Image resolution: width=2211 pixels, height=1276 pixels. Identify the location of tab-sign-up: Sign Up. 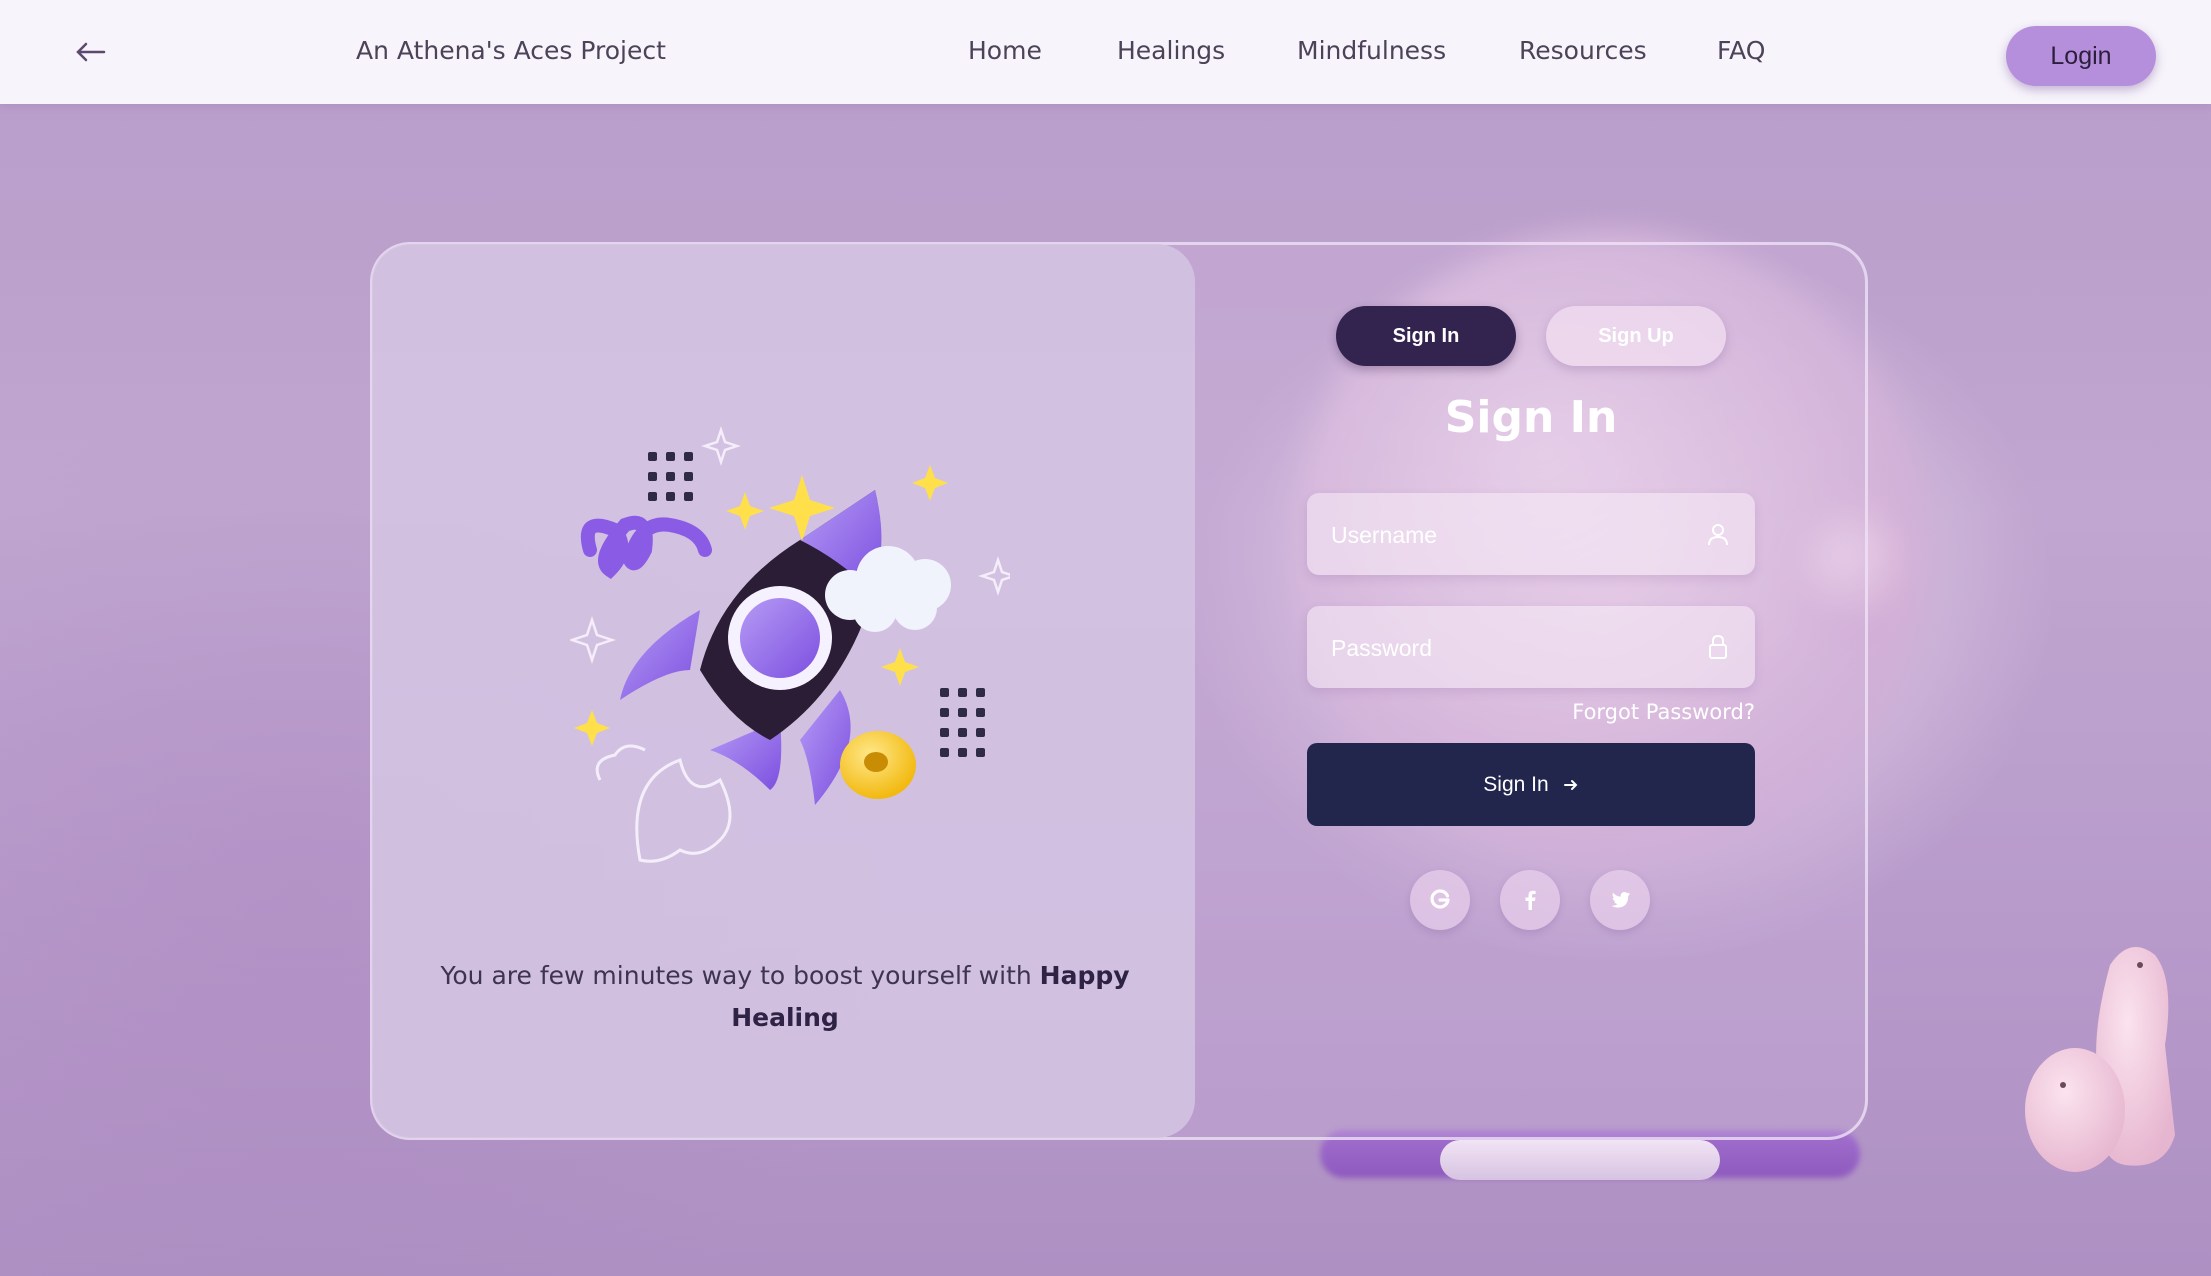
(1636, 336).